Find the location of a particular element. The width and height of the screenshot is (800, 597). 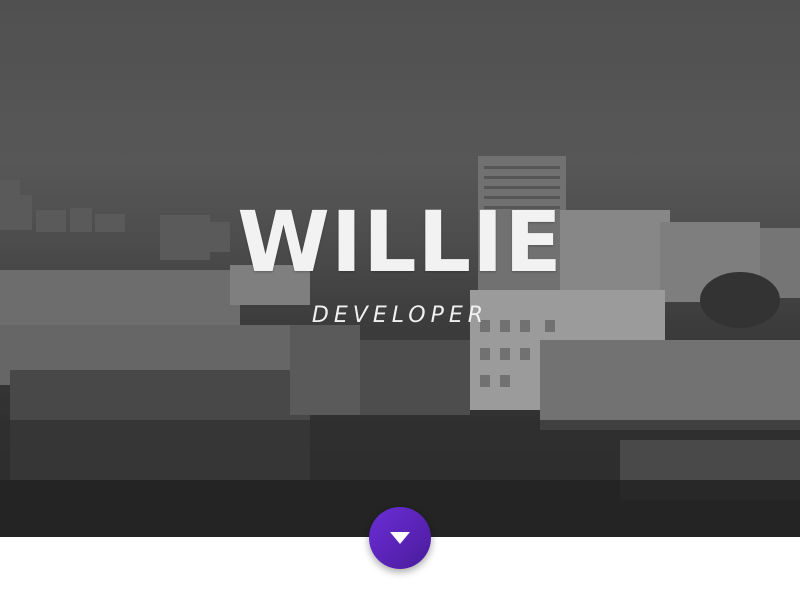

chevron-down-icon is located at coordinates (400, 538).